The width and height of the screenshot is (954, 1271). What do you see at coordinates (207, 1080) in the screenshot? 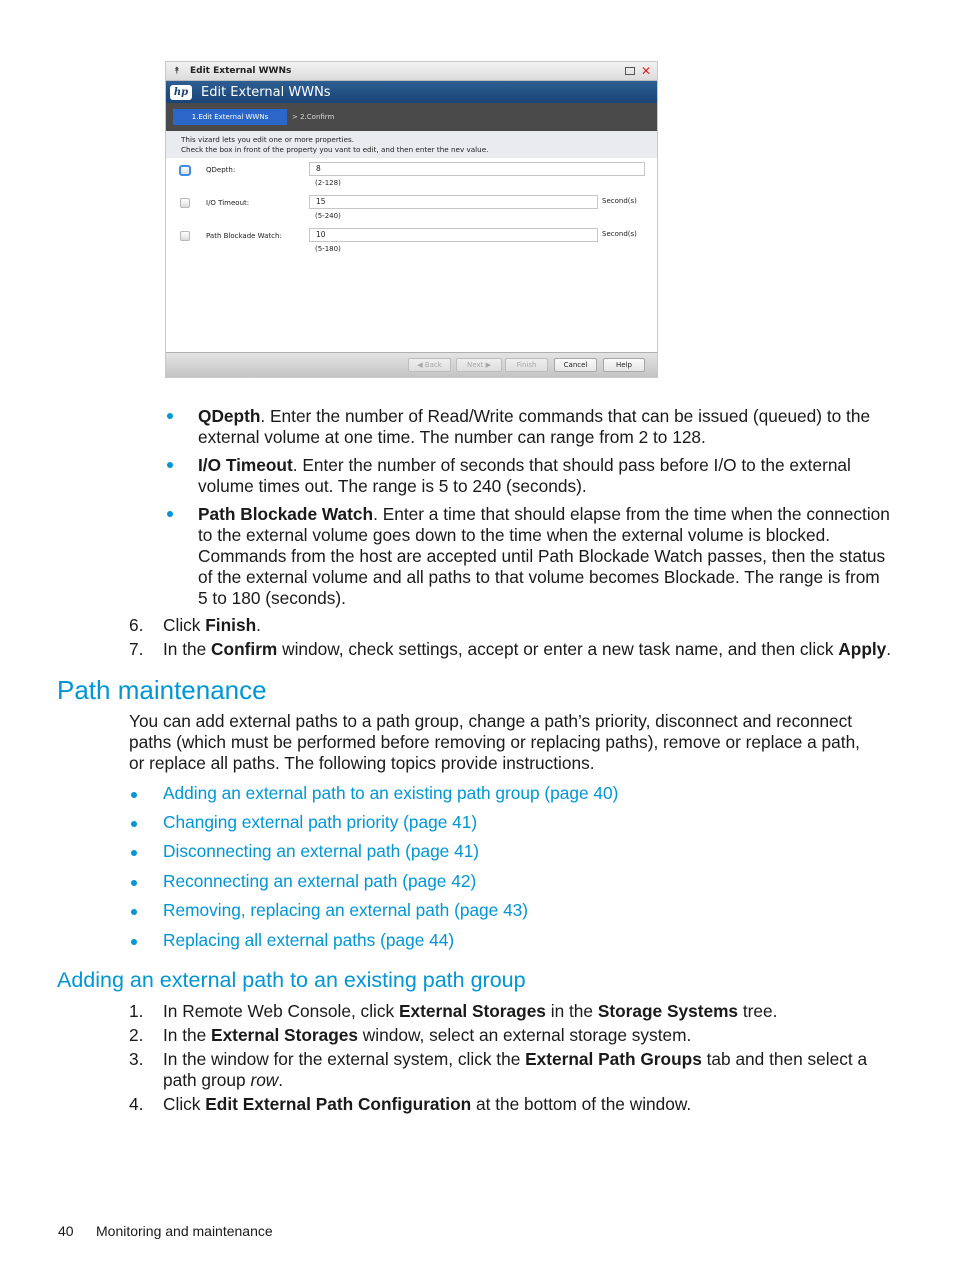
I see `step-text: path group` at bounding box center [207, 1080].